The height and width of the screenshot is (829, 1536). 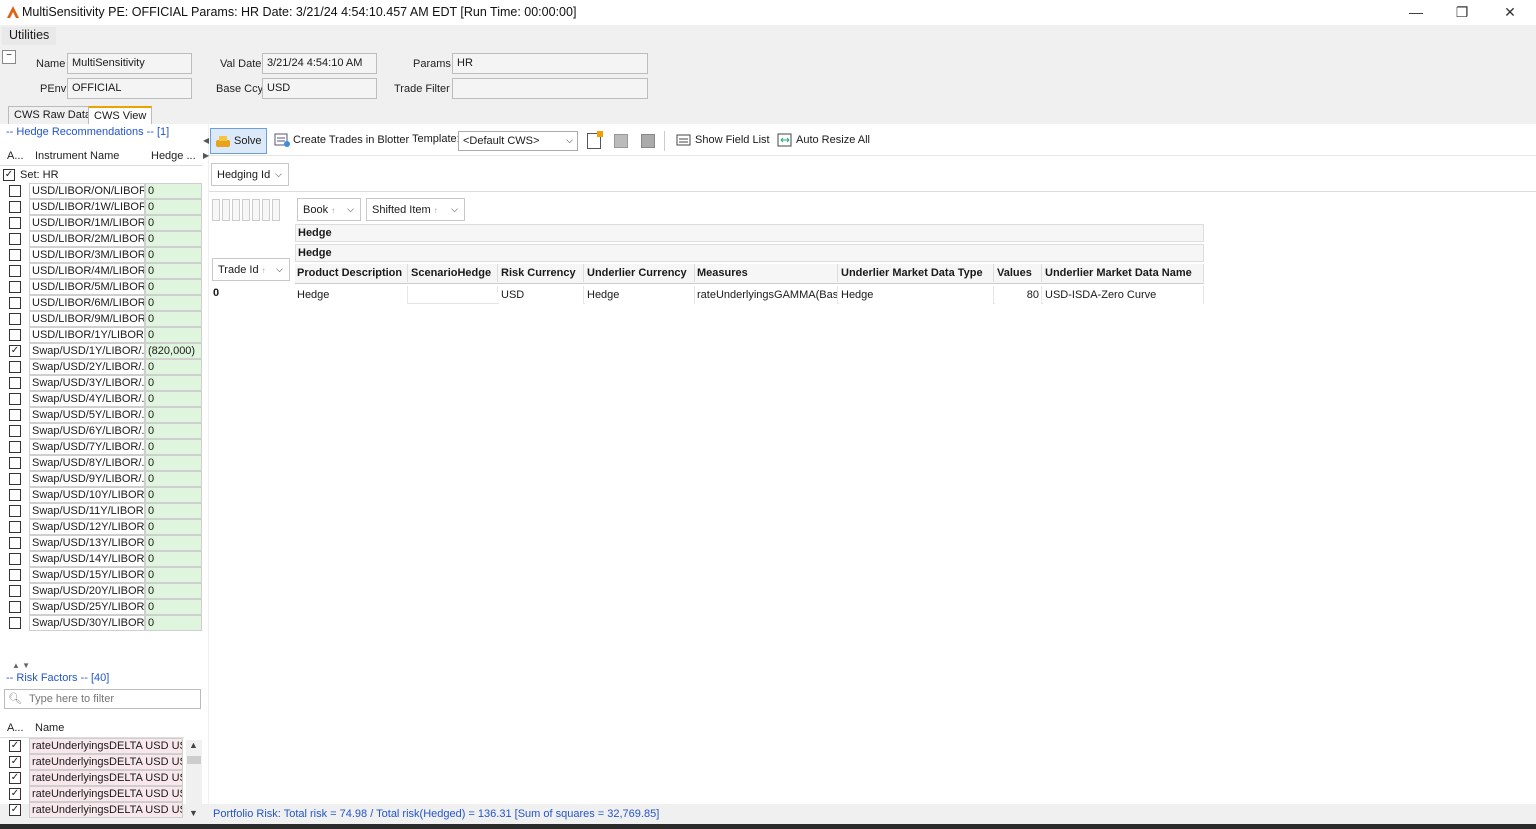 What do you see at coordinates (640, 273) in the screenshot?
I see `col-underlier-currency: Underlier Currency` at bounding box center [640, 273].